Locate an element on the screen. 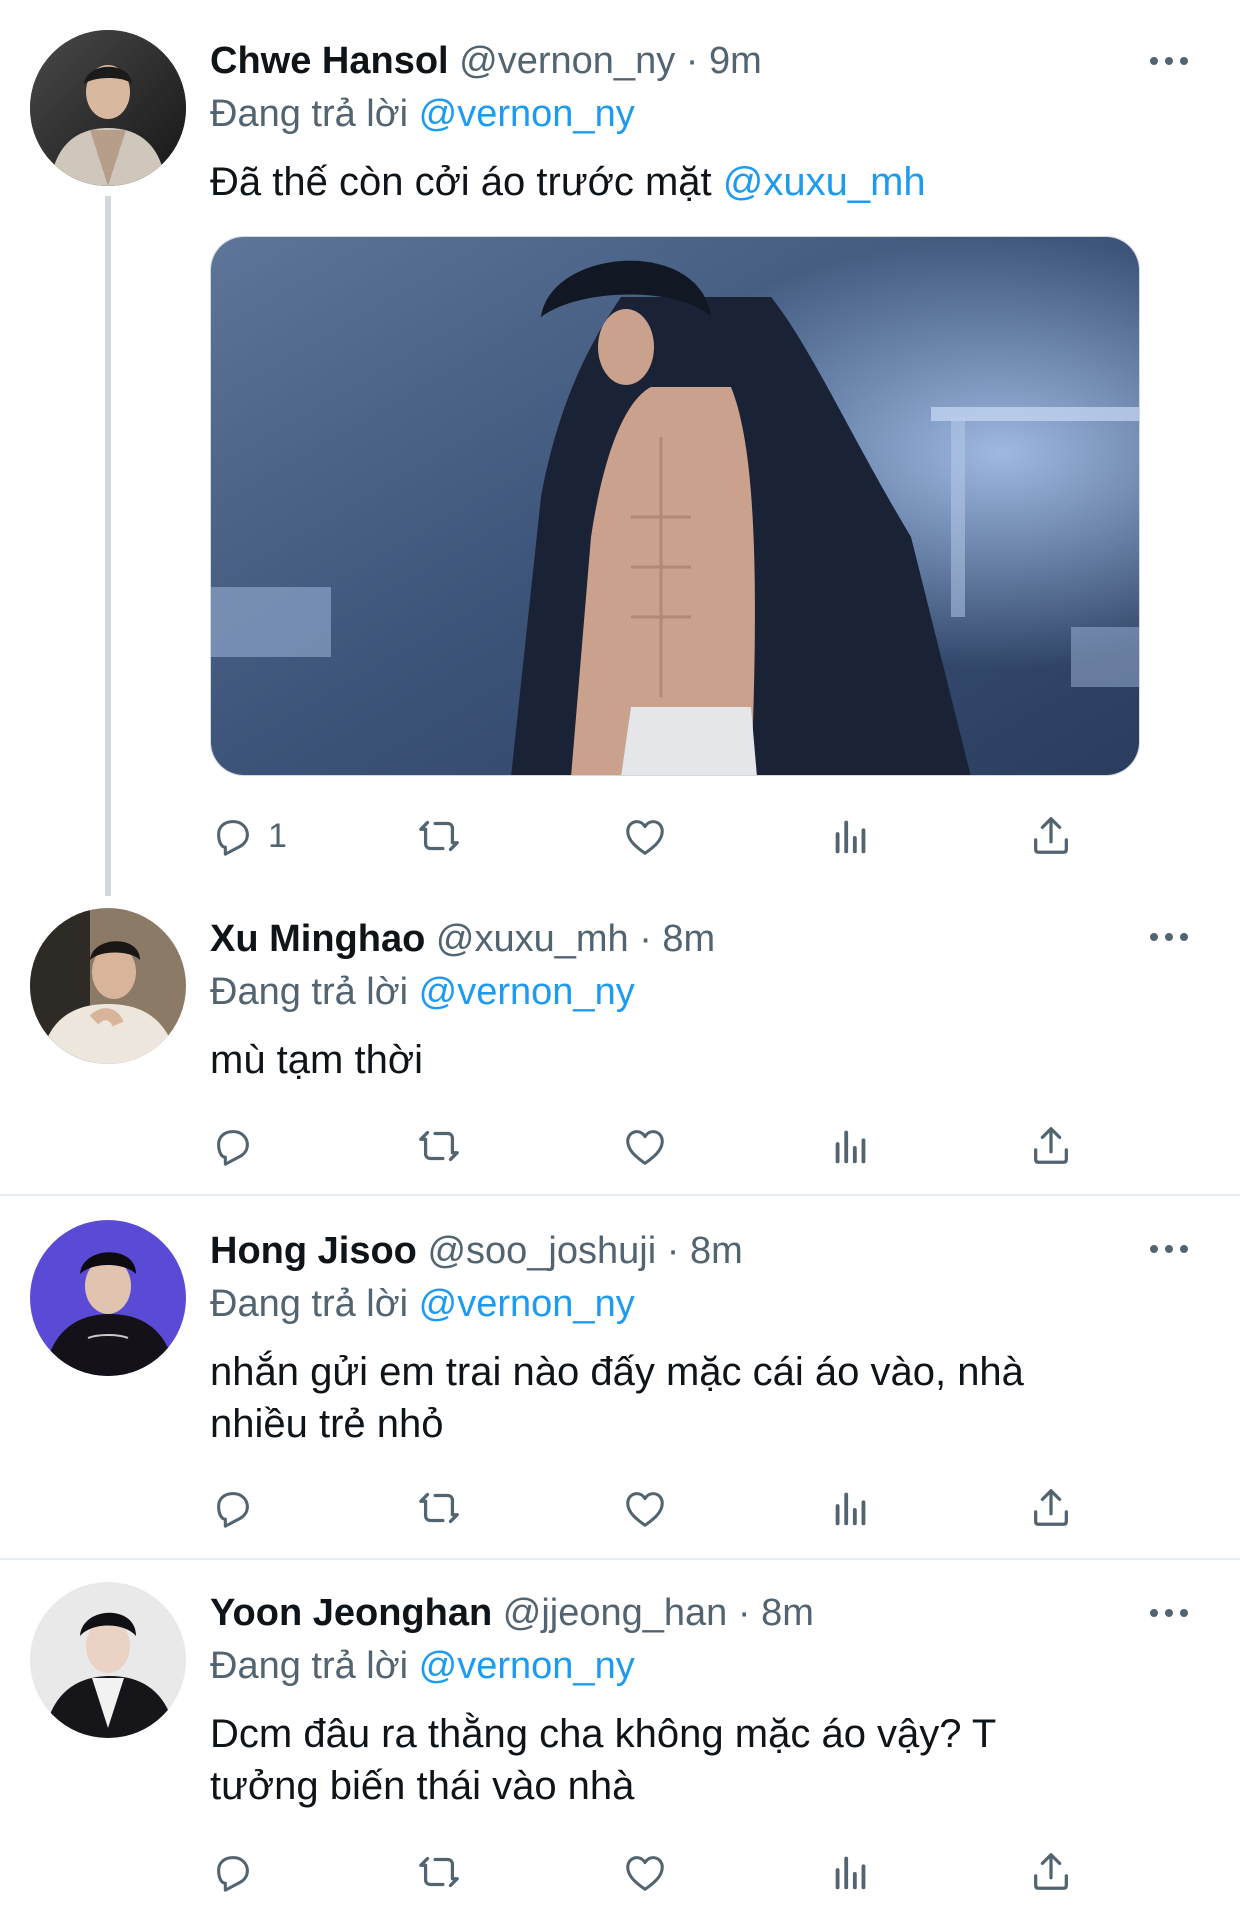 This screenshot has width=1240, height=1920. tweet-header: Yoon Jeonghan @jjeong_han · 8m is located at coordinates (695, 1613).